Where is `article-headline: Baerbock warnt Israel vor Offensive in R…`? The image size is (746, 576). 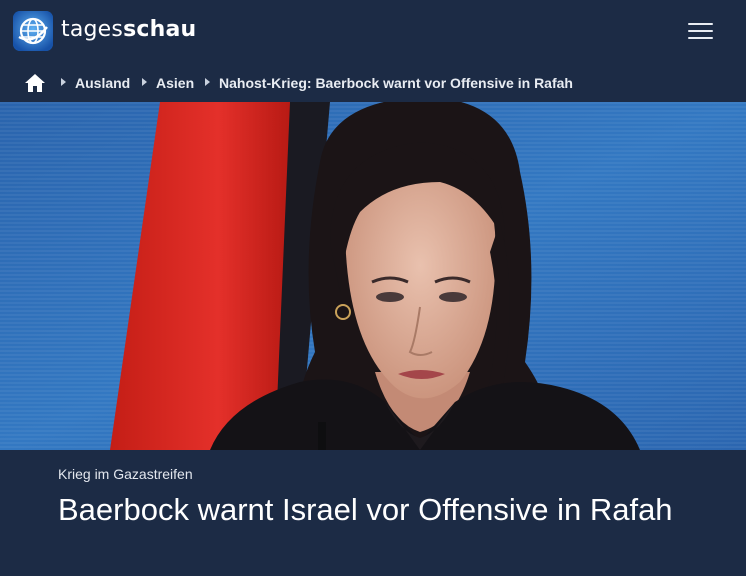
article-headline: Baerbock warnt Israel vor Offensive in R… is located at coordinates (378, 510).